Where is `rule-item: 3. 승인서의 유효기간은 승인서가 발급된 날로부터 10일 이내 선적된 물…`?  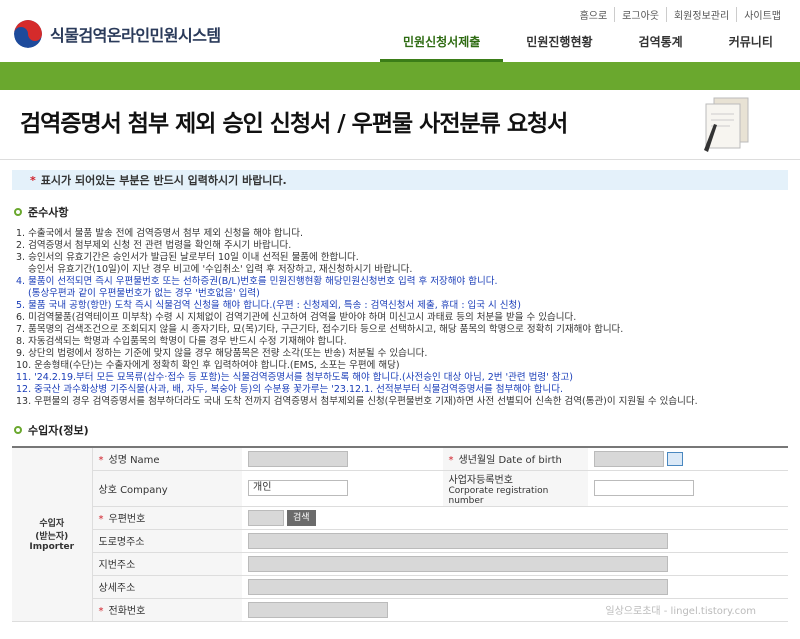 rule-item: 3. 승인서의 유효기간은 승인서가 발급된 날로부터 10일 이내 선적된 물… is located at coordinates (187, 257).